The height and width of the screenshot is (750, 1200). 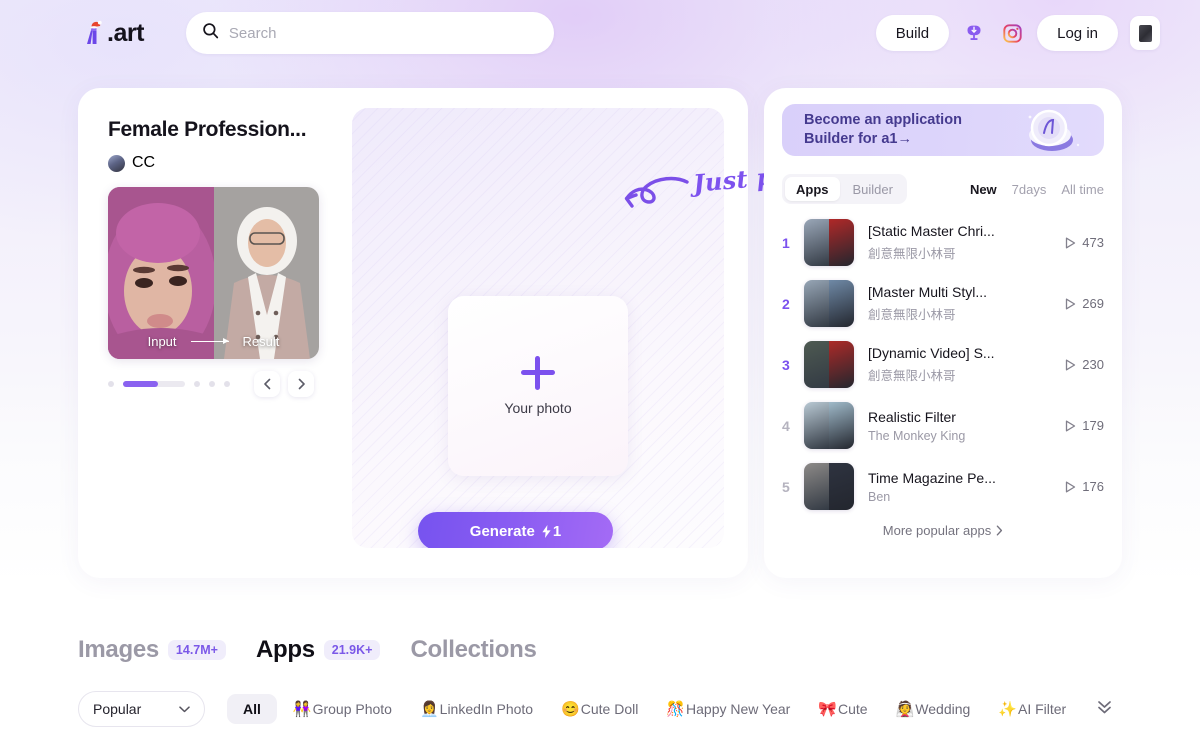 I want to click on category-chip-all: All, so click(x=252, y=709).